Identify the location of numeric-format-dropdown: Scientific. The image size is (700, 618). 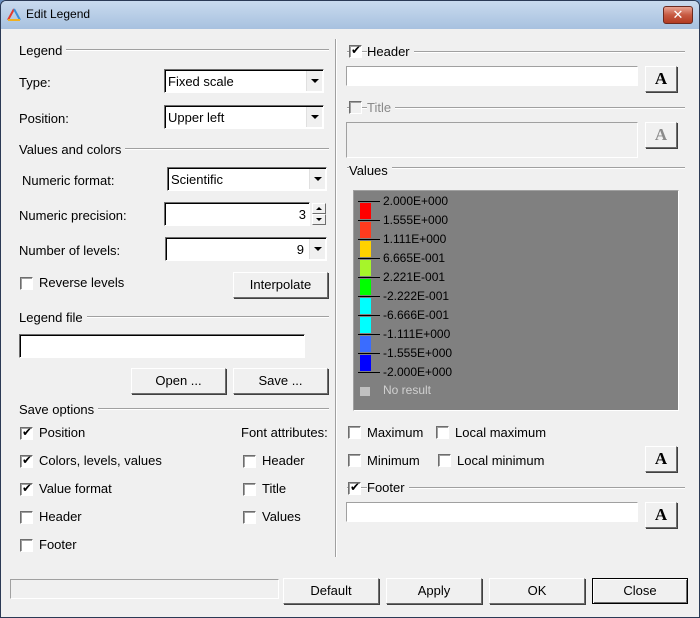
(247, 179).